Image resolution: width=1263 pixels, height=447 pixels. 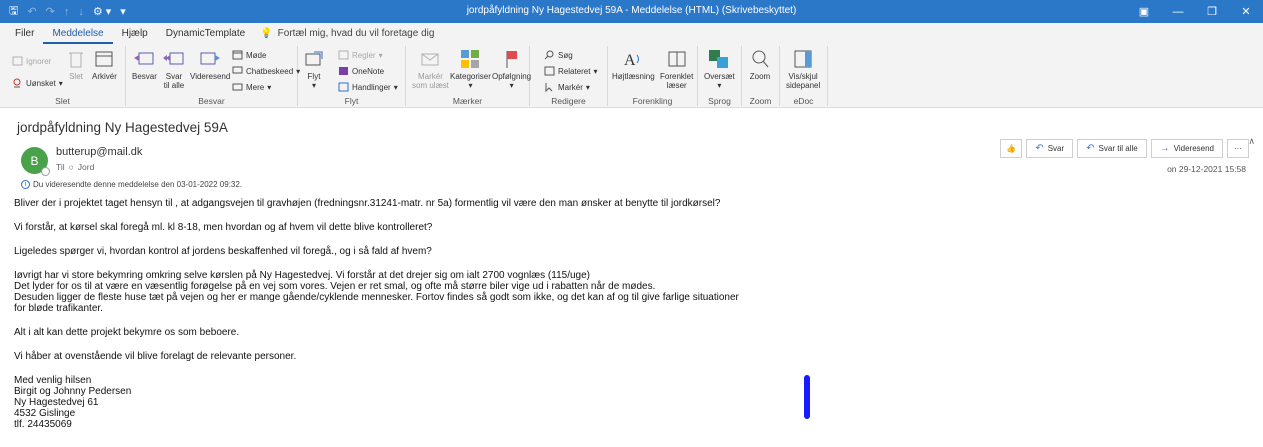 What do you see at coordinates (31, 61) in the screenshot?
I see `ignore-button: Ignorer` at bounding box center [31, 61].